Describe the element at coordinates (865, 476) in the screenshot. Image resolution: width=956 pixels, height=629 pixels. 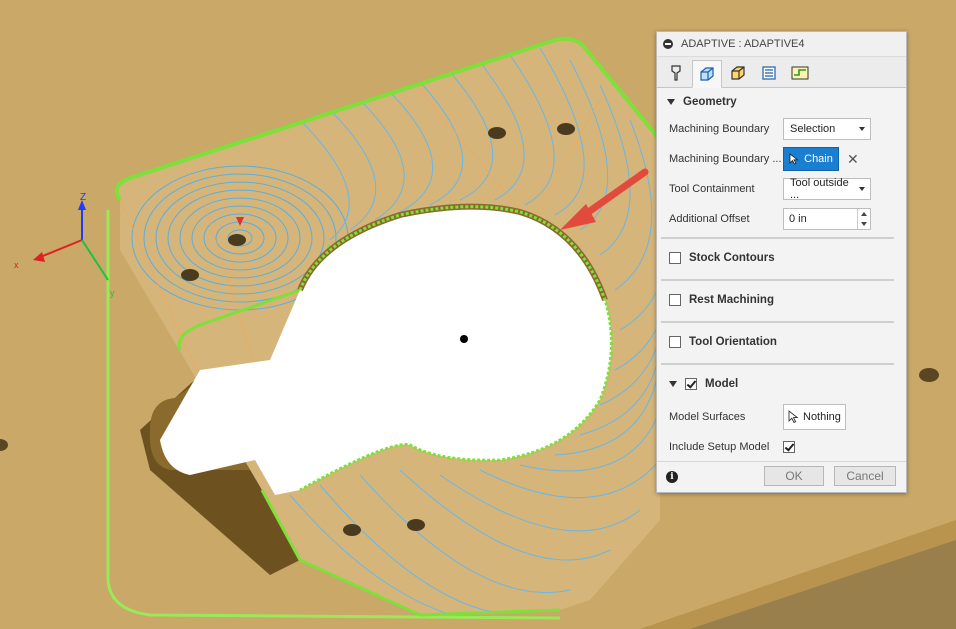
I see `cancel-button: Cancel` at that location.